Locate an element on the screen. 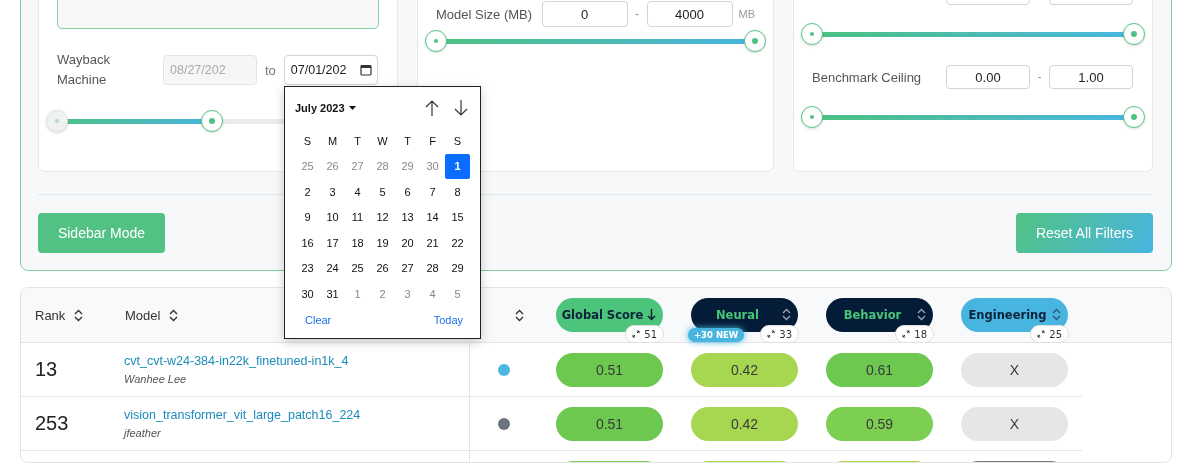  number-field: 1.00 is located at coordinates (1091, 77).